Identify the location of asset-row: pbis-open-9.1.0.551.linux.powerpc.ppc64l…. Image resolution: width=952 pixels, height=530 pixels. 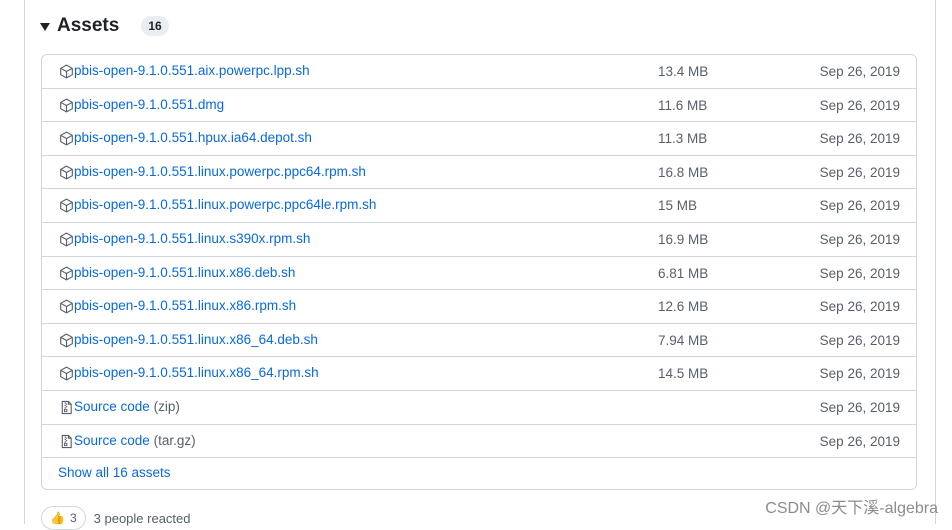
(479, 206).